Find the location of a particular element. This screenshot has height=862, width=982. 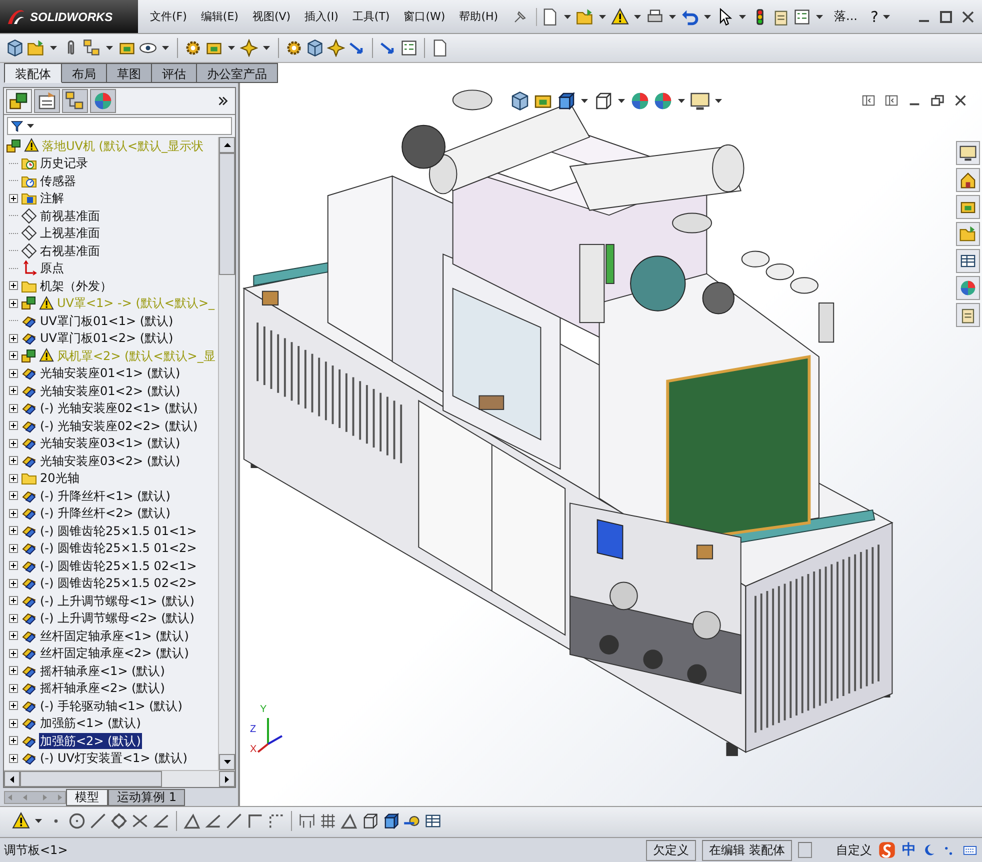

tree-item: UV罩门板01<1> (默认) is located at coordinates (106, 320).